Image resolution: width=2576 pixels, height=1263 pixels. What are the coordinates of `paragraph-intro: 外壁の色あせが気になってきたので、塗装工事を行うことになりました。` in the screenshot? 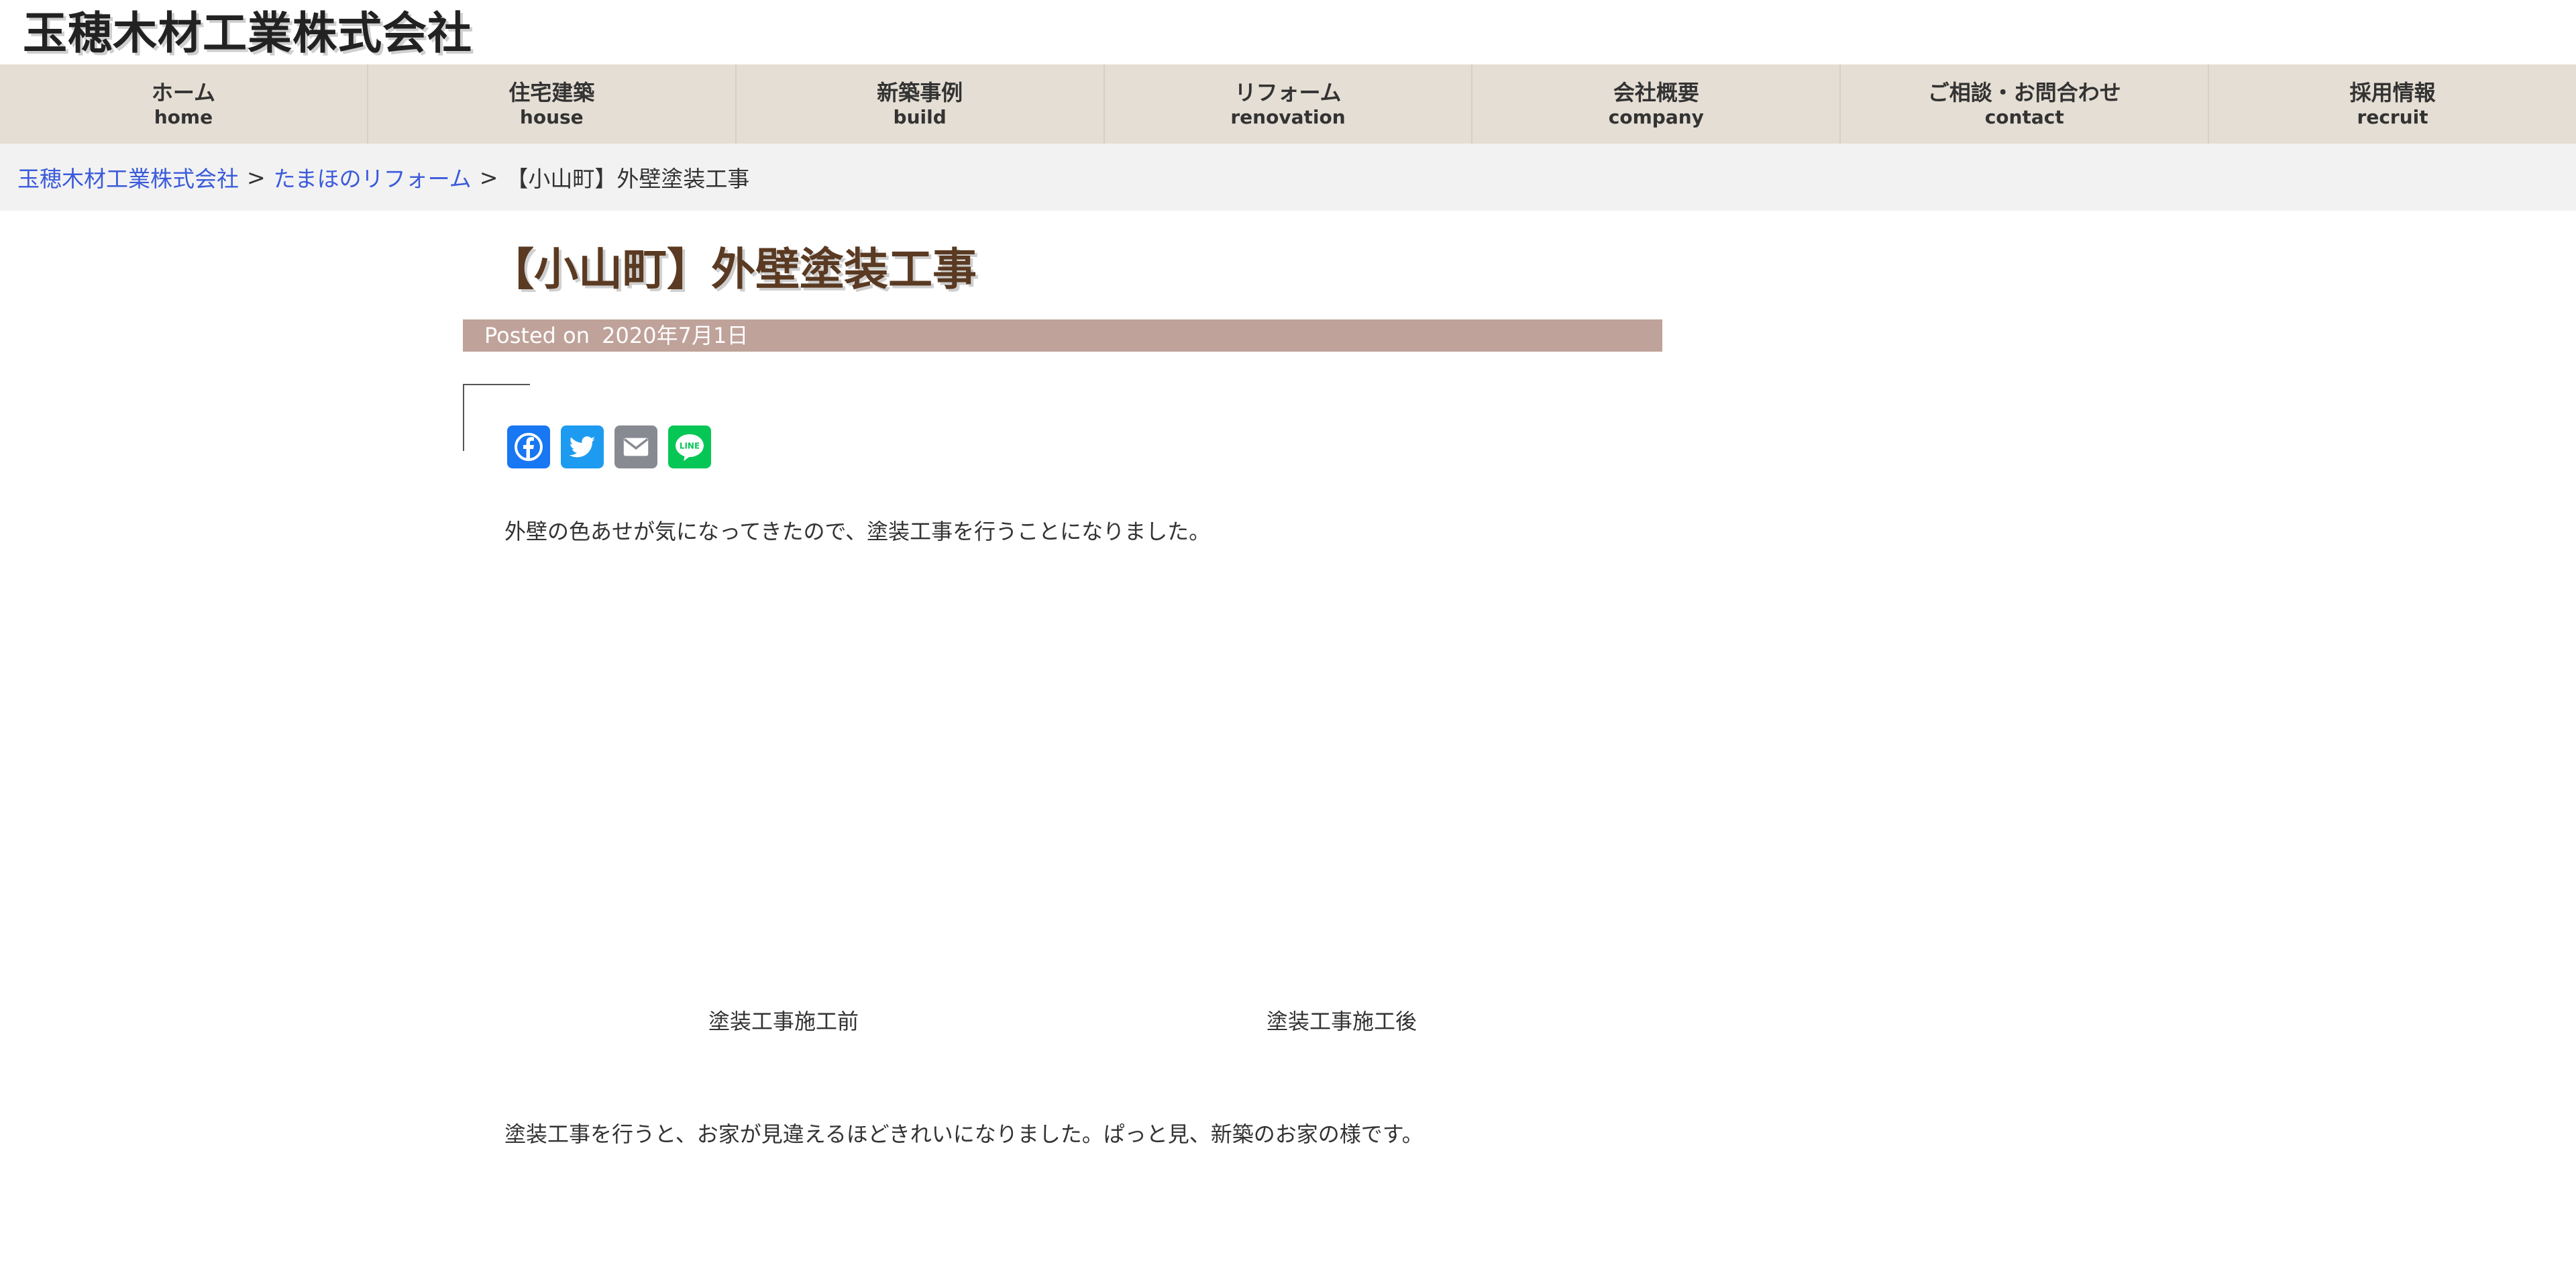 It's located at (857, 531).